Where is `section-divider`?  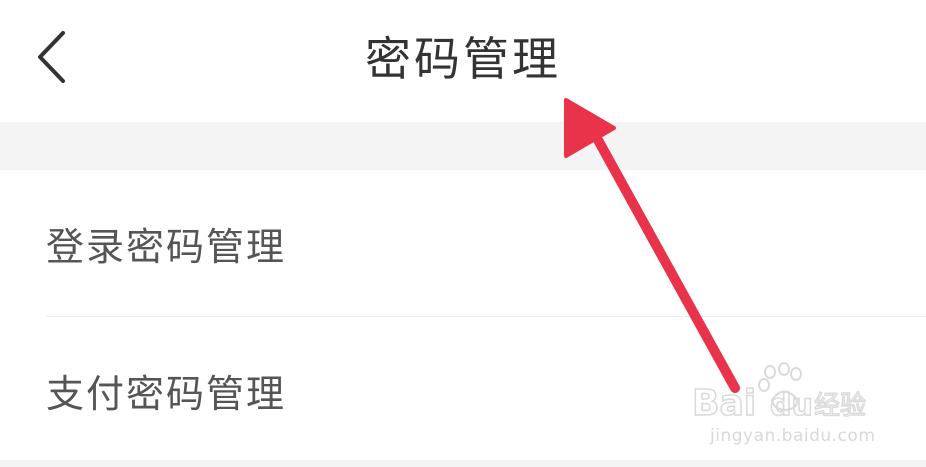 section-divider is located at coordinates (463, 146).